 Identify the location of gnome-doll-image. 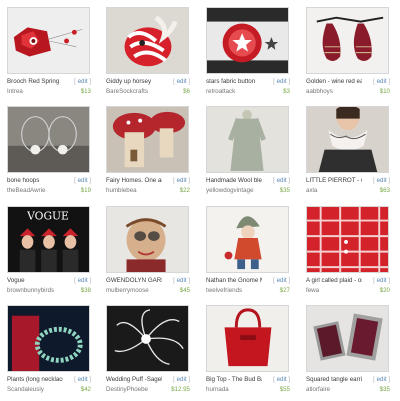
(147, 239).